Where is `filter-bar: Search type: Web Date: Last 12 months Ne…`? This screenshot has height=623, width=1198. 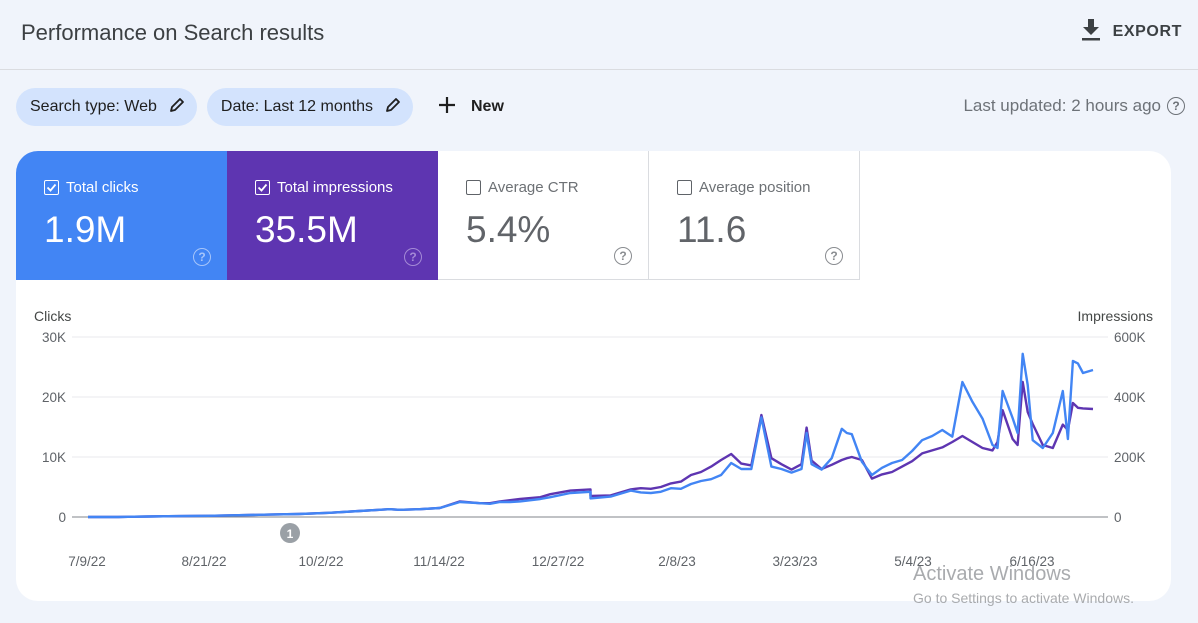 filter-bar: Search type: Web Date: Last 12 months Ne… is located at coordinates (260, 107).